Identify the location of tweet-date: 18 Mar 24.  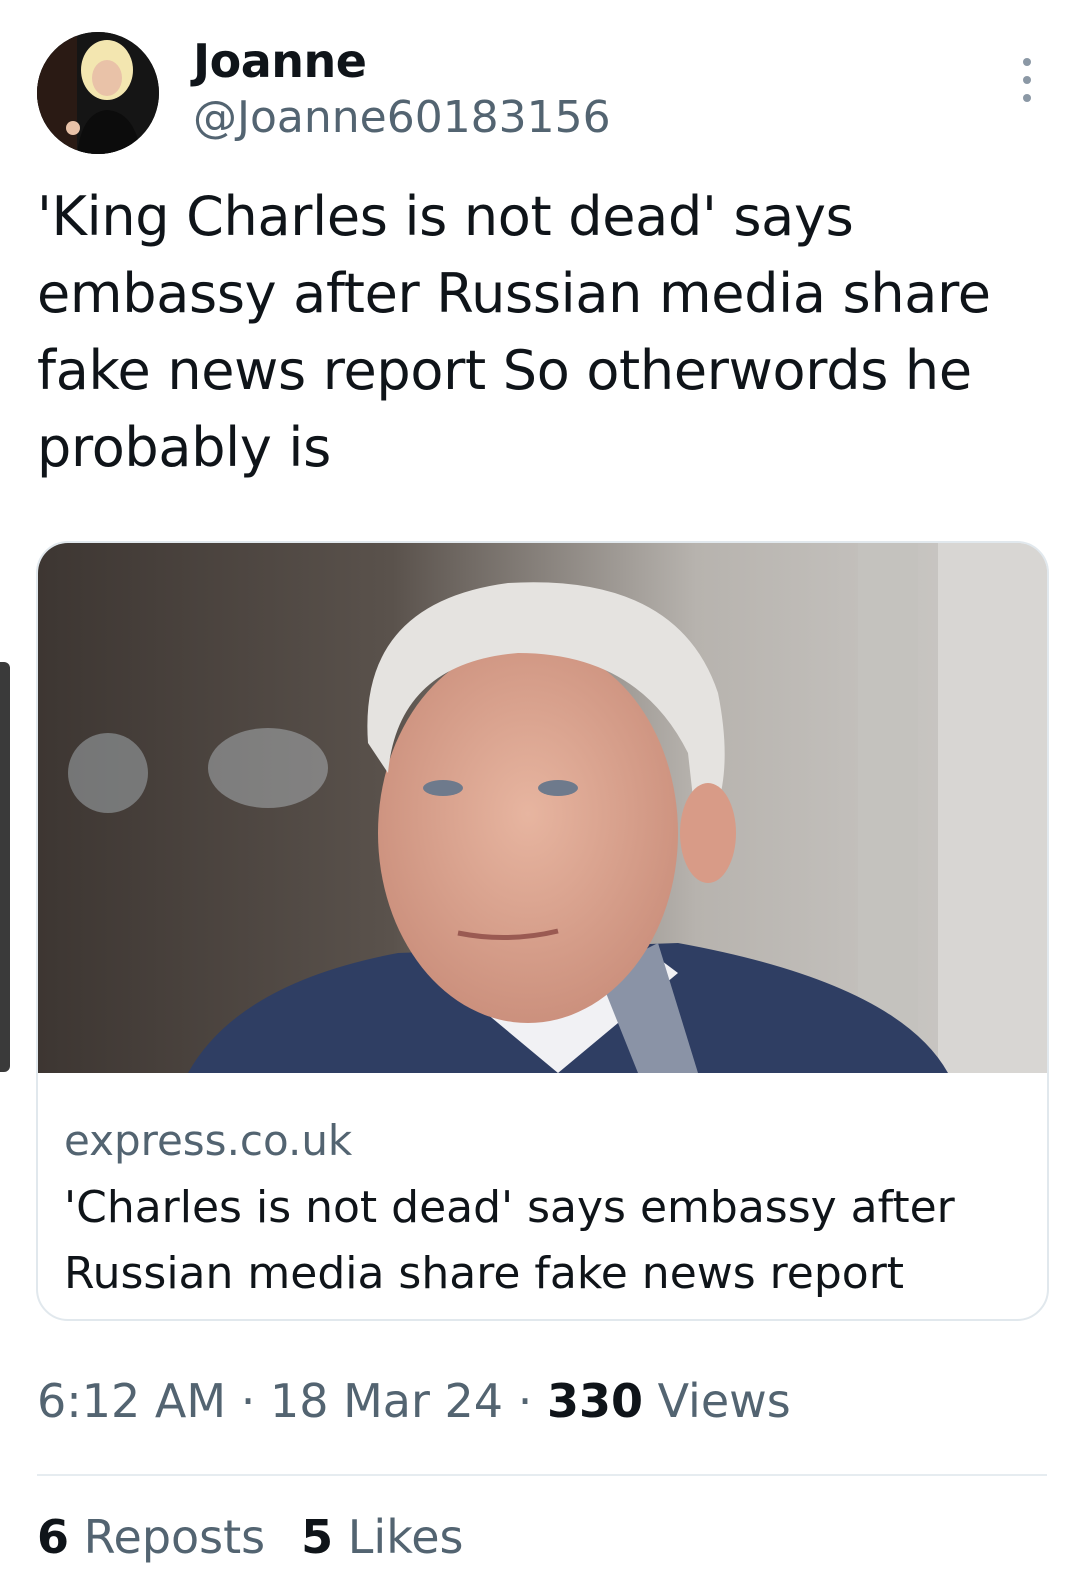
(386, 1401).